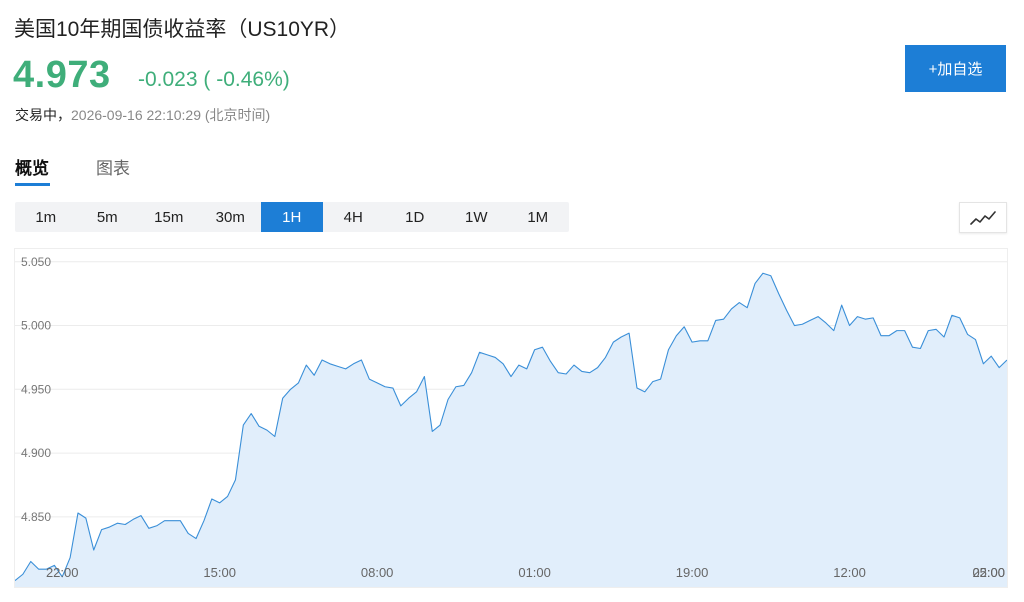  I want to click on trading-state: 交易中，, so click(43, 115).